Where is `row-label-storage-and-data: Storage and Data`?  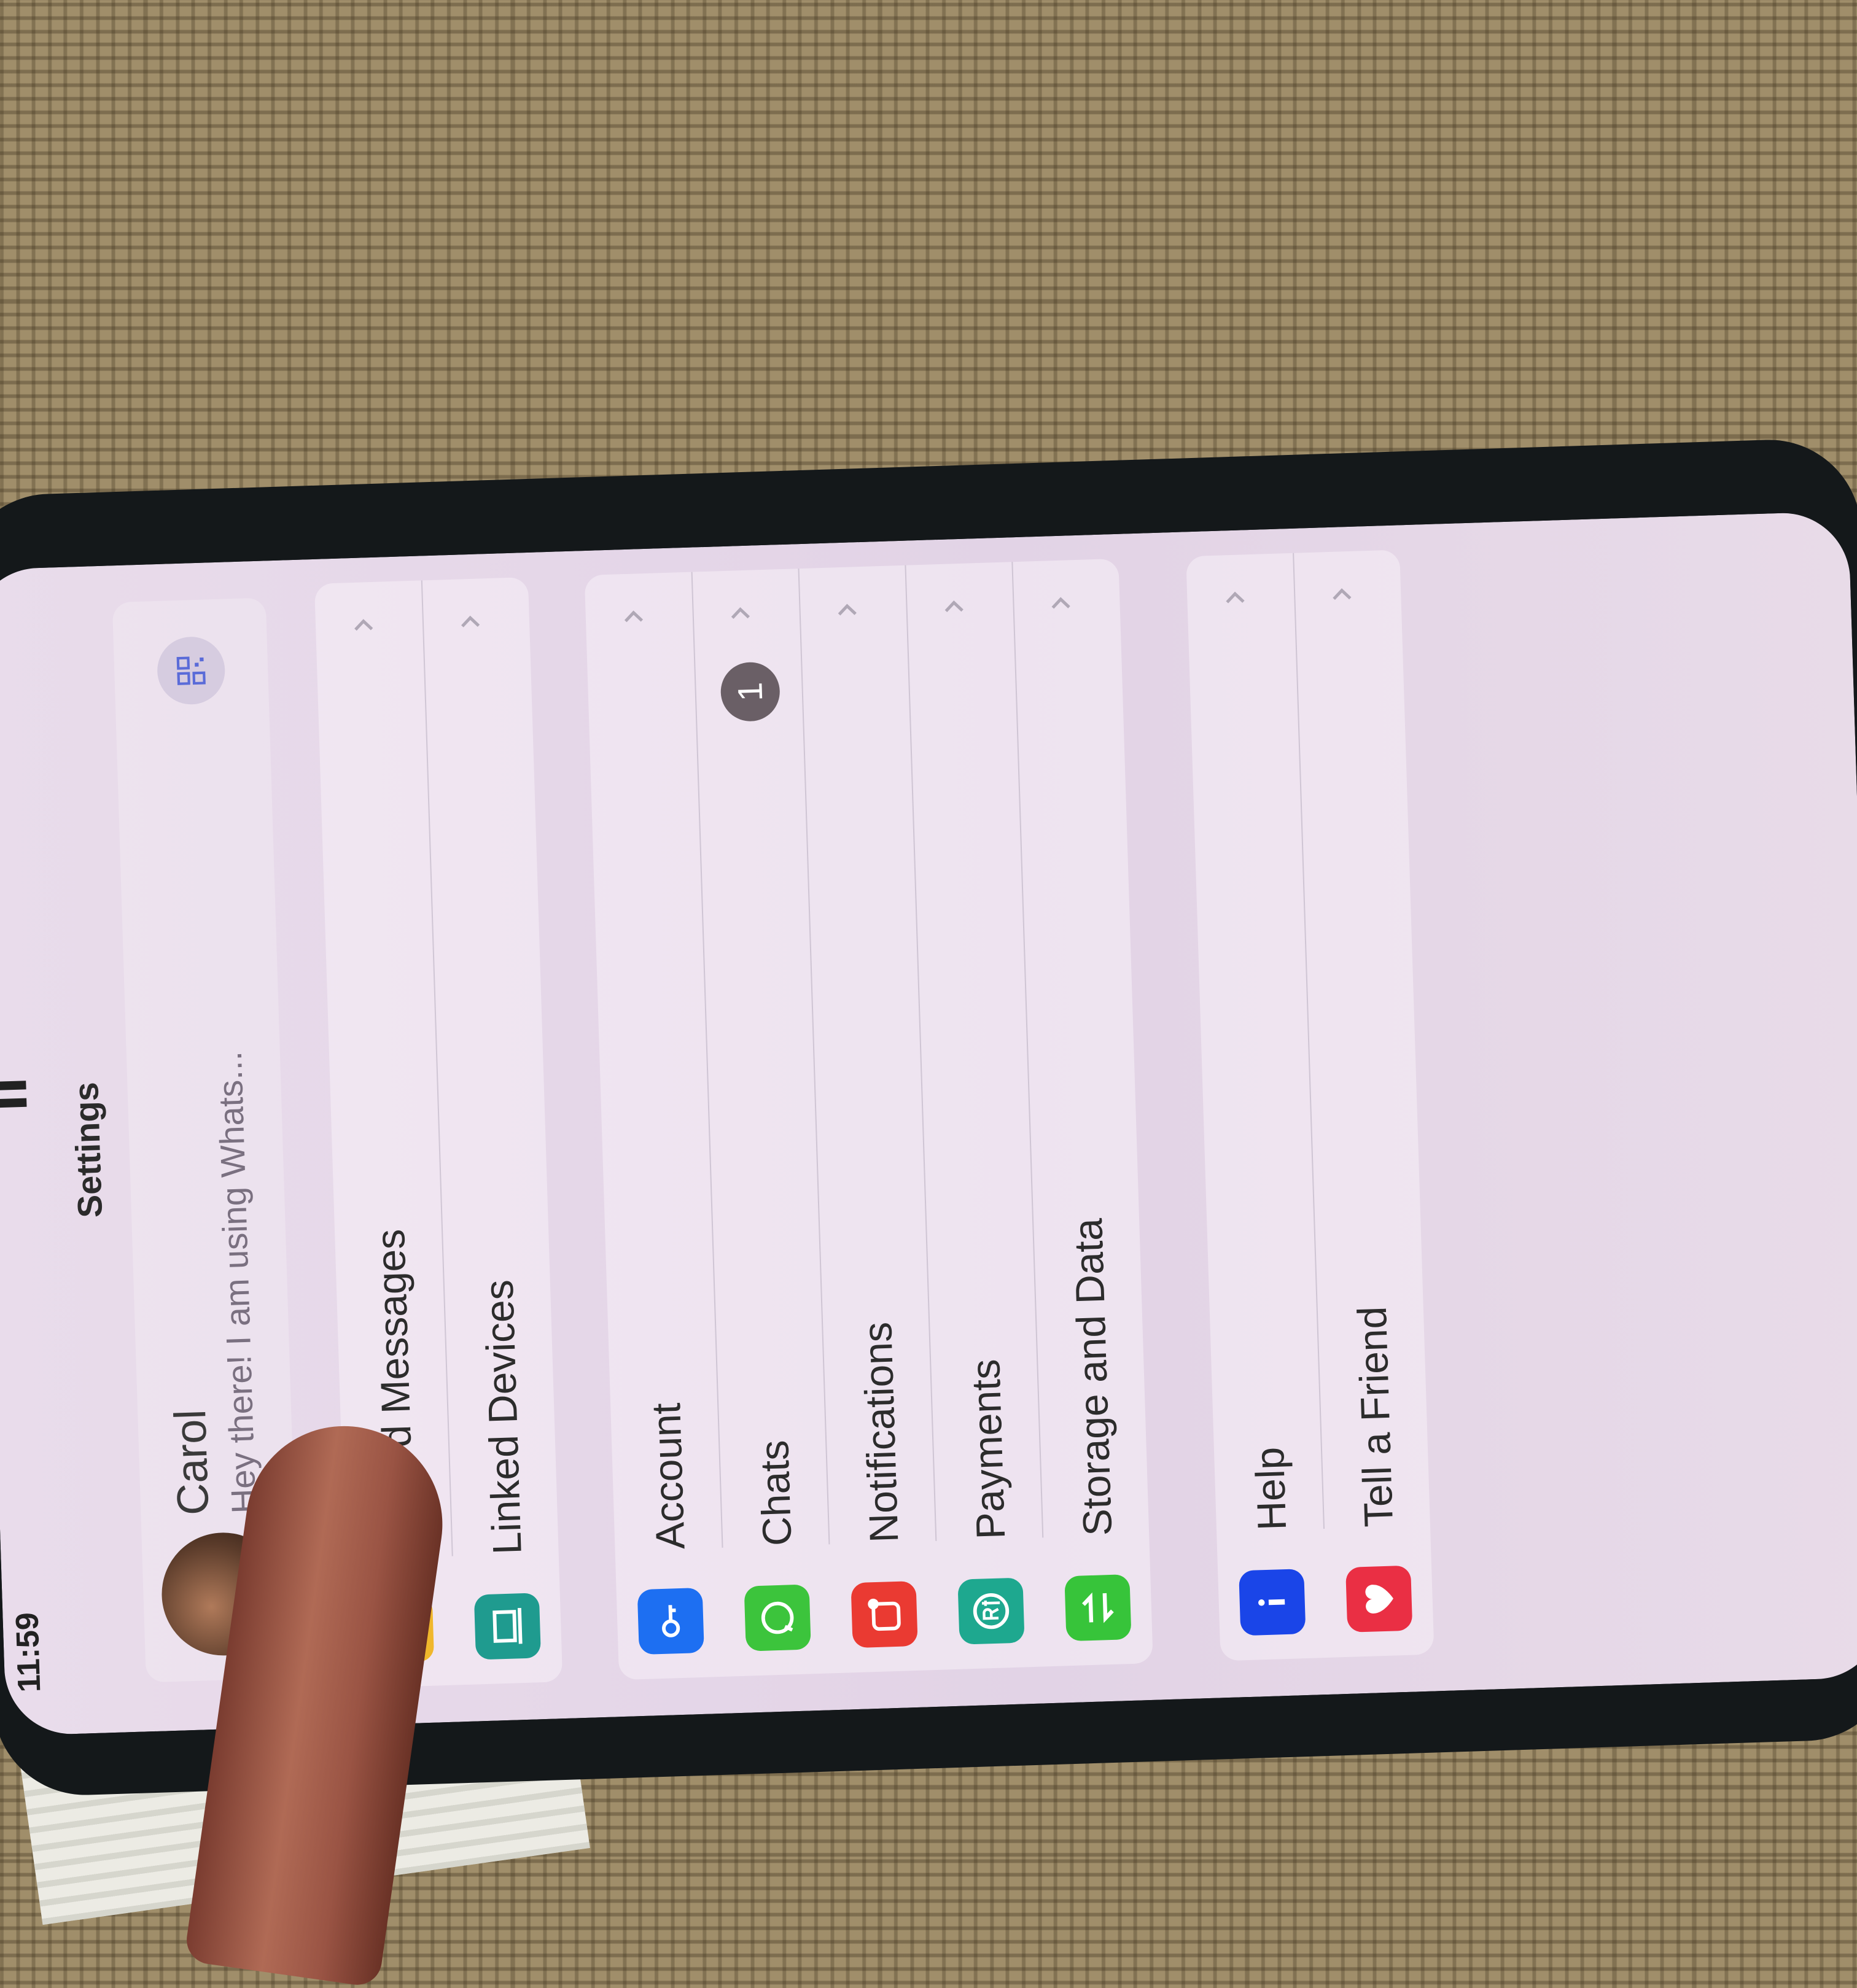 row-label-storage-and-data: Storage and Data is located at coordinates (1093, 1377).